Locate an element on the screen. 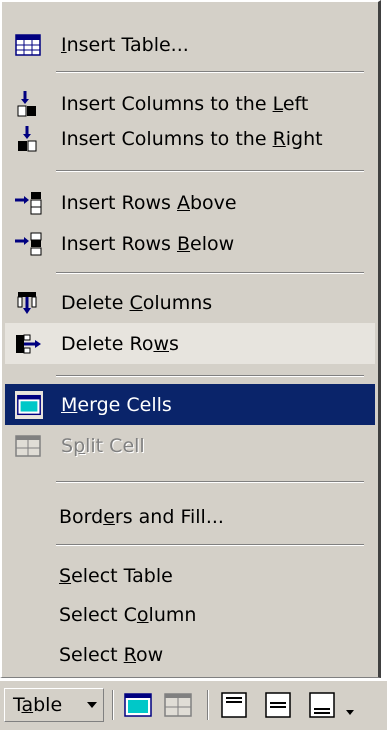 Image resolution: width=387 pixels, height=730 pixels. table-toolbar: Table is located at coordinates (193, 705).